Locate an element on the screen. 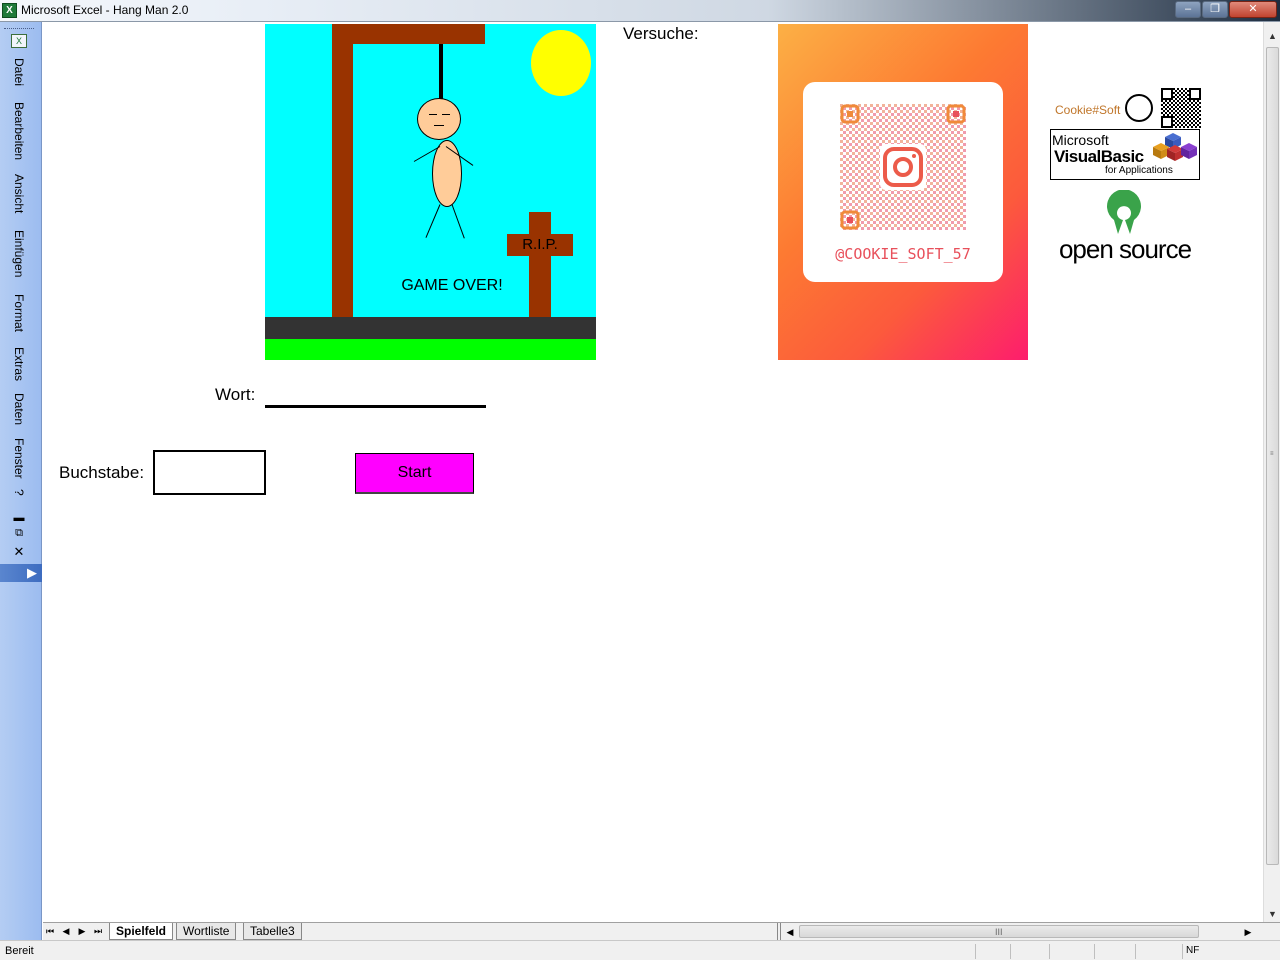 This screenshot has width=1280, height=960. vba-microsoft-text: Microsoft is located at coordinates (1080, 140).